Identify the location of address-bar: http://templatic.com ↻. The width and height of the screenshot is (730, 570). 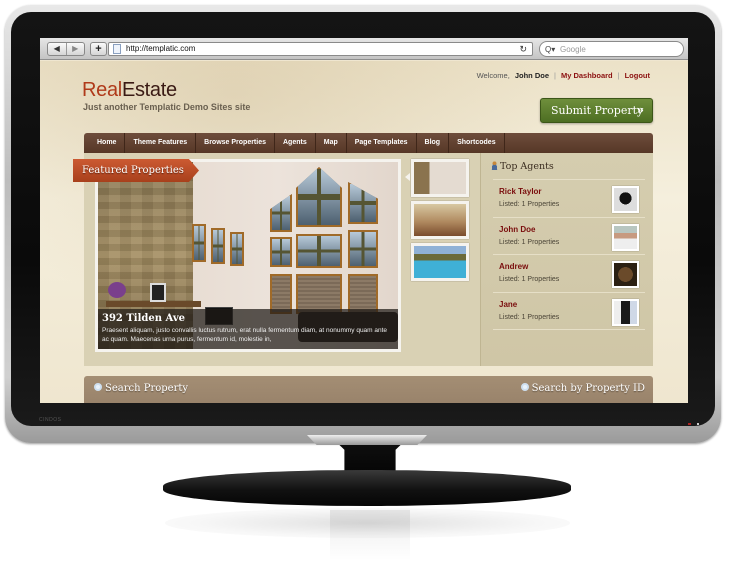
(320, 49).